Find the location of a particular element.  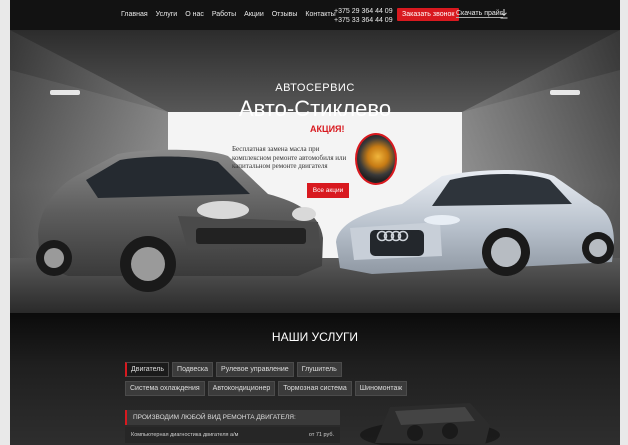

tab-air-conditioner: Автокондиционер is located at coordinates (241, 388).